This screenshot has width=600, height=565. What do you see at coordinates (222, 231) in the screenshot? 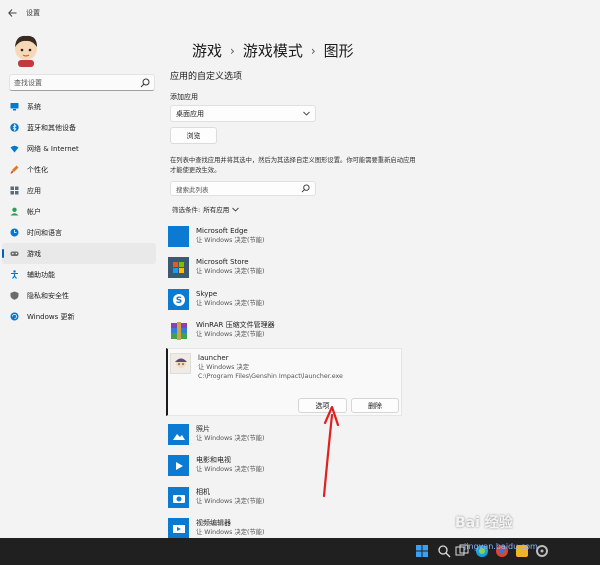
I see `app-name: Microsoft Edge` at bounding box center [222, 231].